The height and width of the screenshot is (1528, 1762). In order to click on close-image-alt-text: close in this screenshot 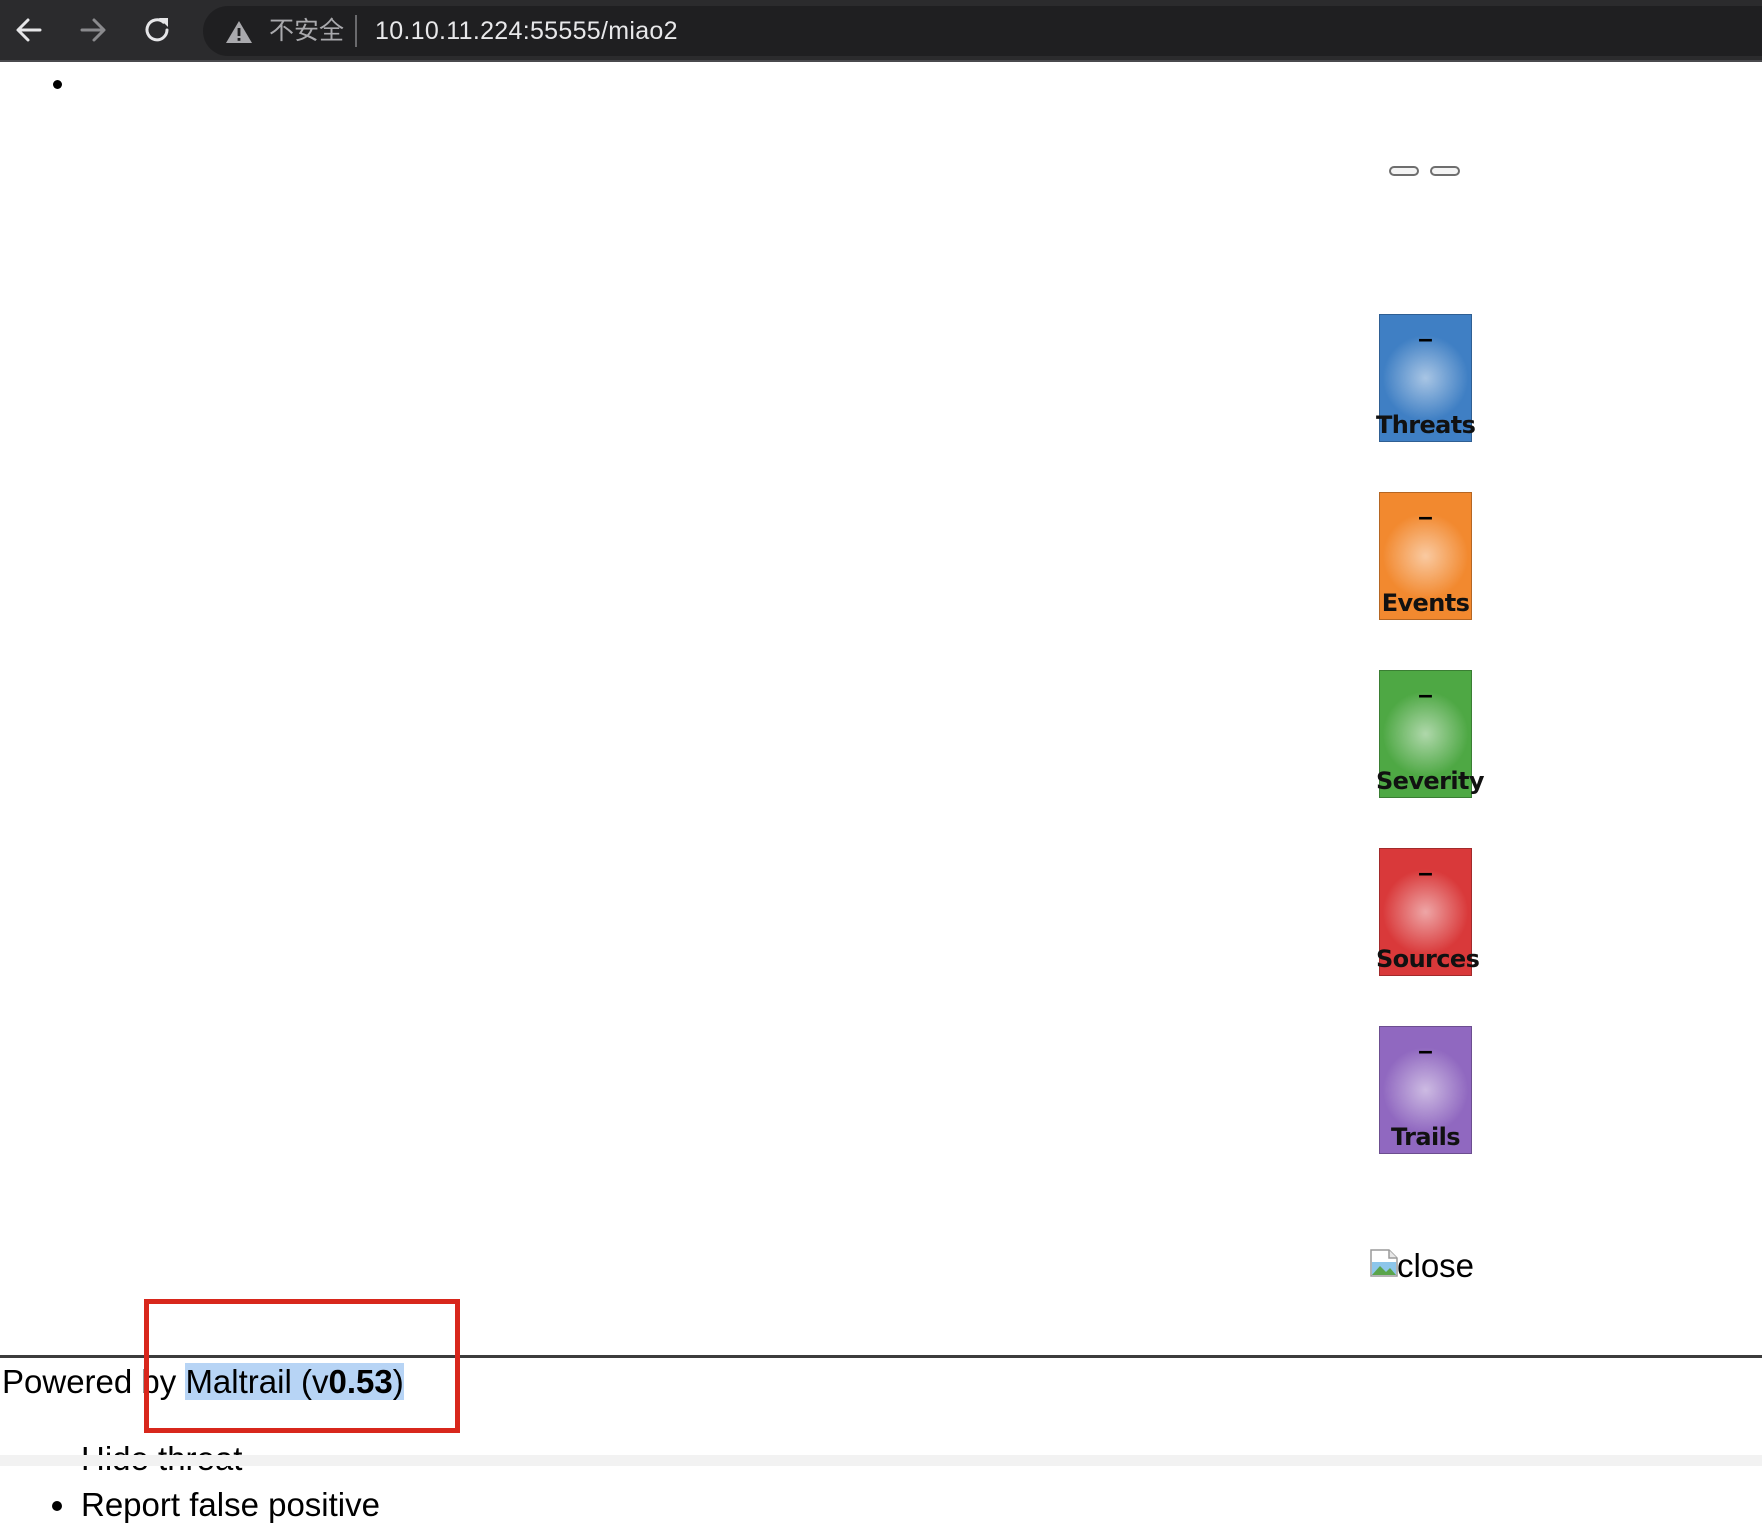, I will do `click(1436, 1265)`.